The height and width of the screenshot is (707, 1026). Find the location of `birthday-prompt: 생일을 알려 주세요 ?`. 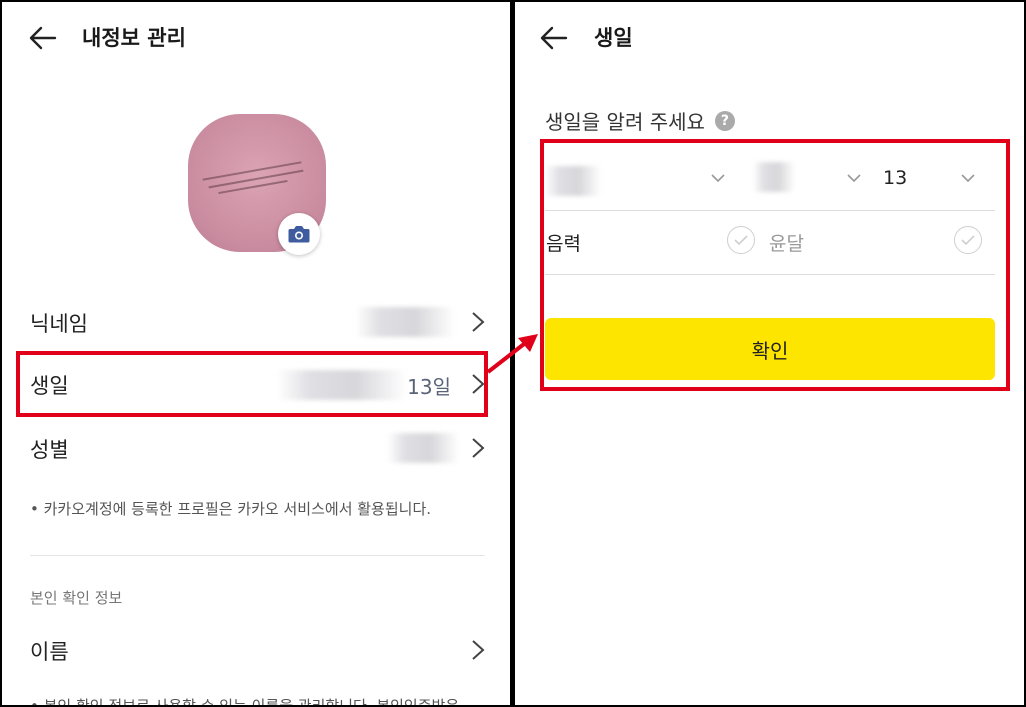

birthday-prompt: 생일을 알려 주세요 ? is located at coordinates (640, 120).